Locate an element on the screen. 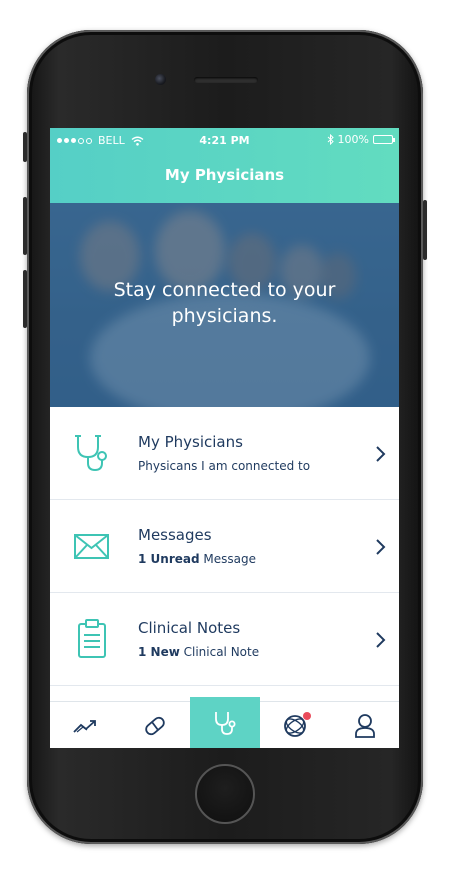 The height and width of the screenshot is (874, 450). earpiece-speaker is located at coordinates (226, 80).